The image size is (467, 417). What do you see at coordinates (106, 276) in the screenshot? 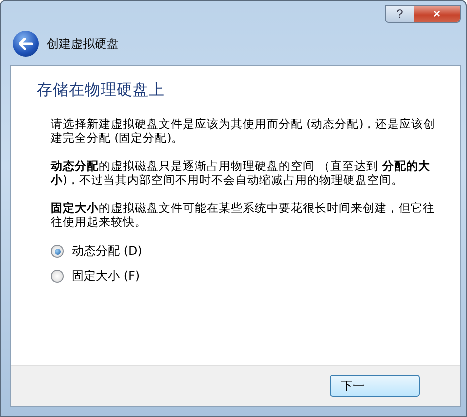
I see `radio-label: 固定大小 (F)` at bounding box center [106, 276].